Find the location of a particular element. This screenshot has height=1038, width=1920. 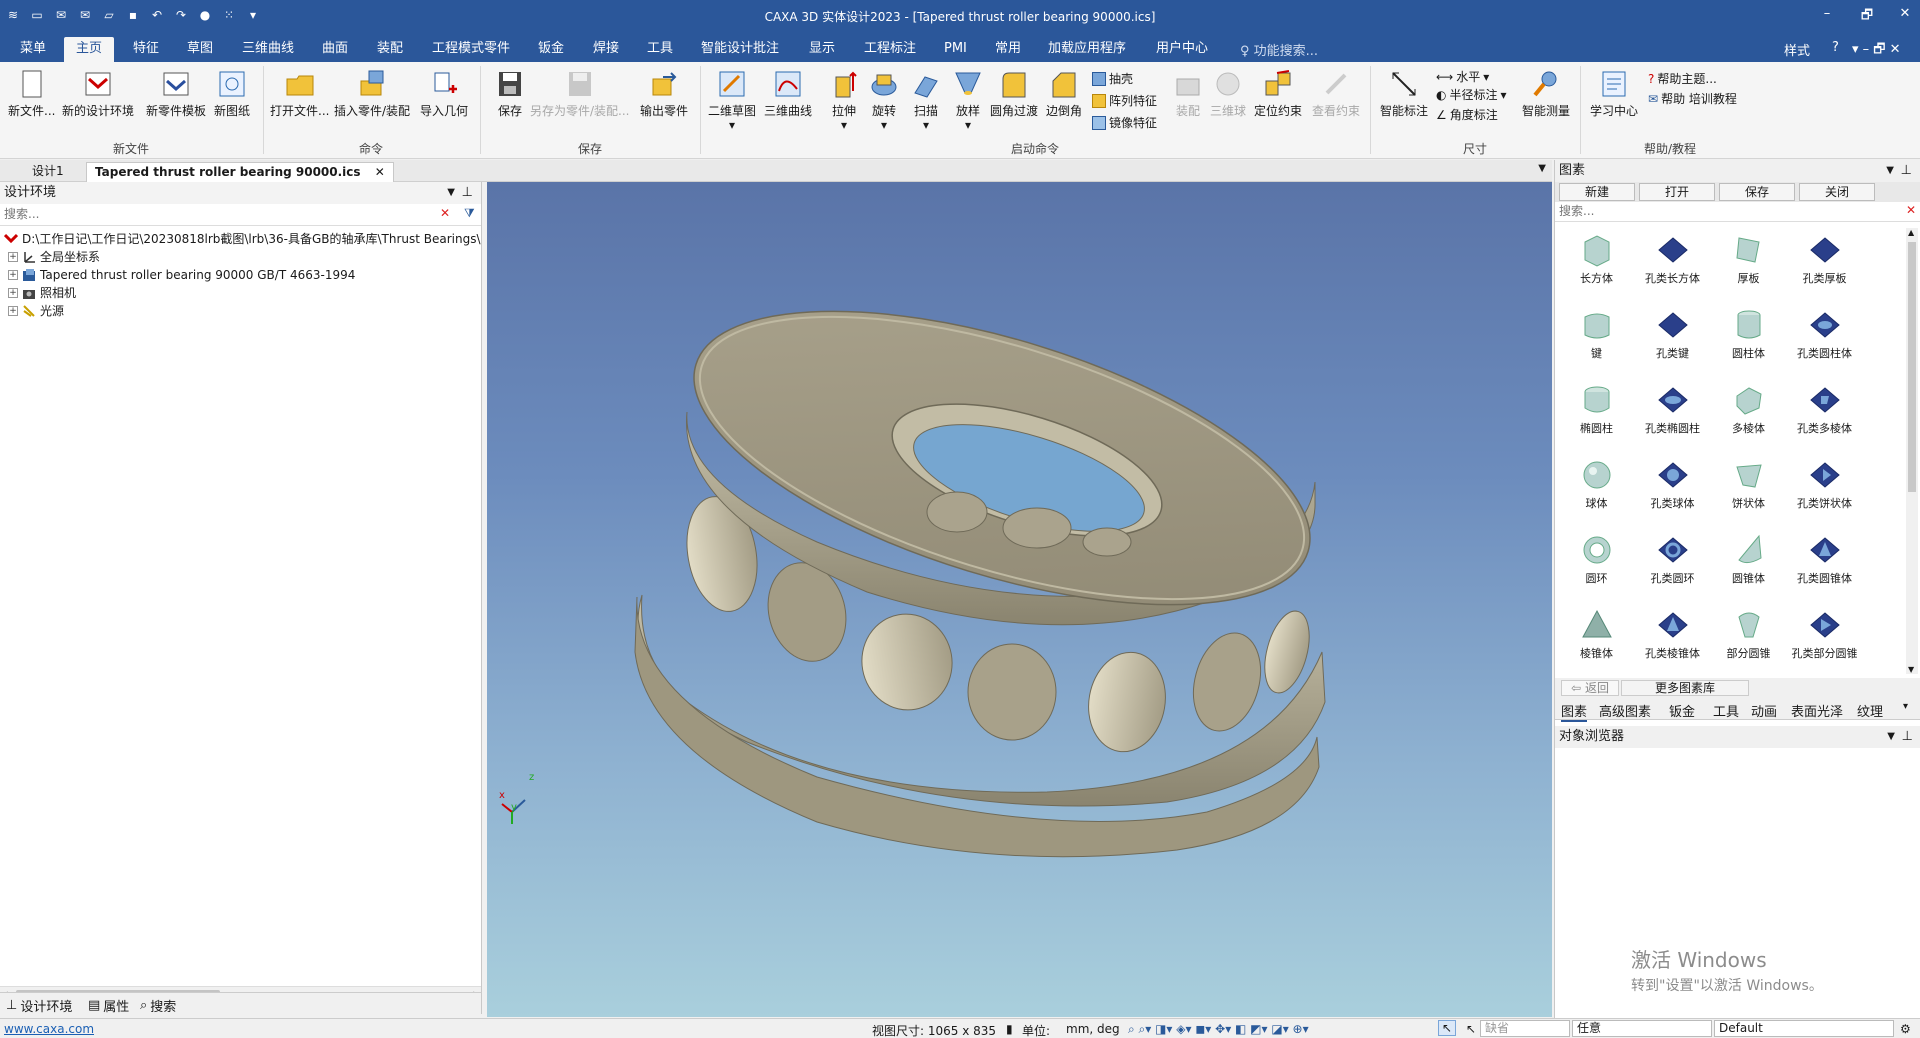

revolve-button: 旋转 ▾ is located at coordinates (884, 100).